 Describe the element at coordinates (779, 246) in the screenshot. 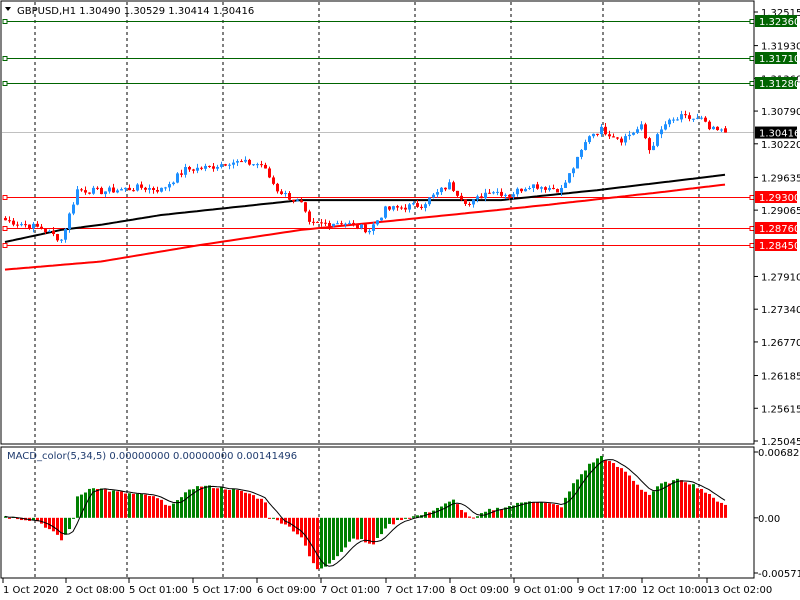

I see `price-level-label: 1.28450` at that location.